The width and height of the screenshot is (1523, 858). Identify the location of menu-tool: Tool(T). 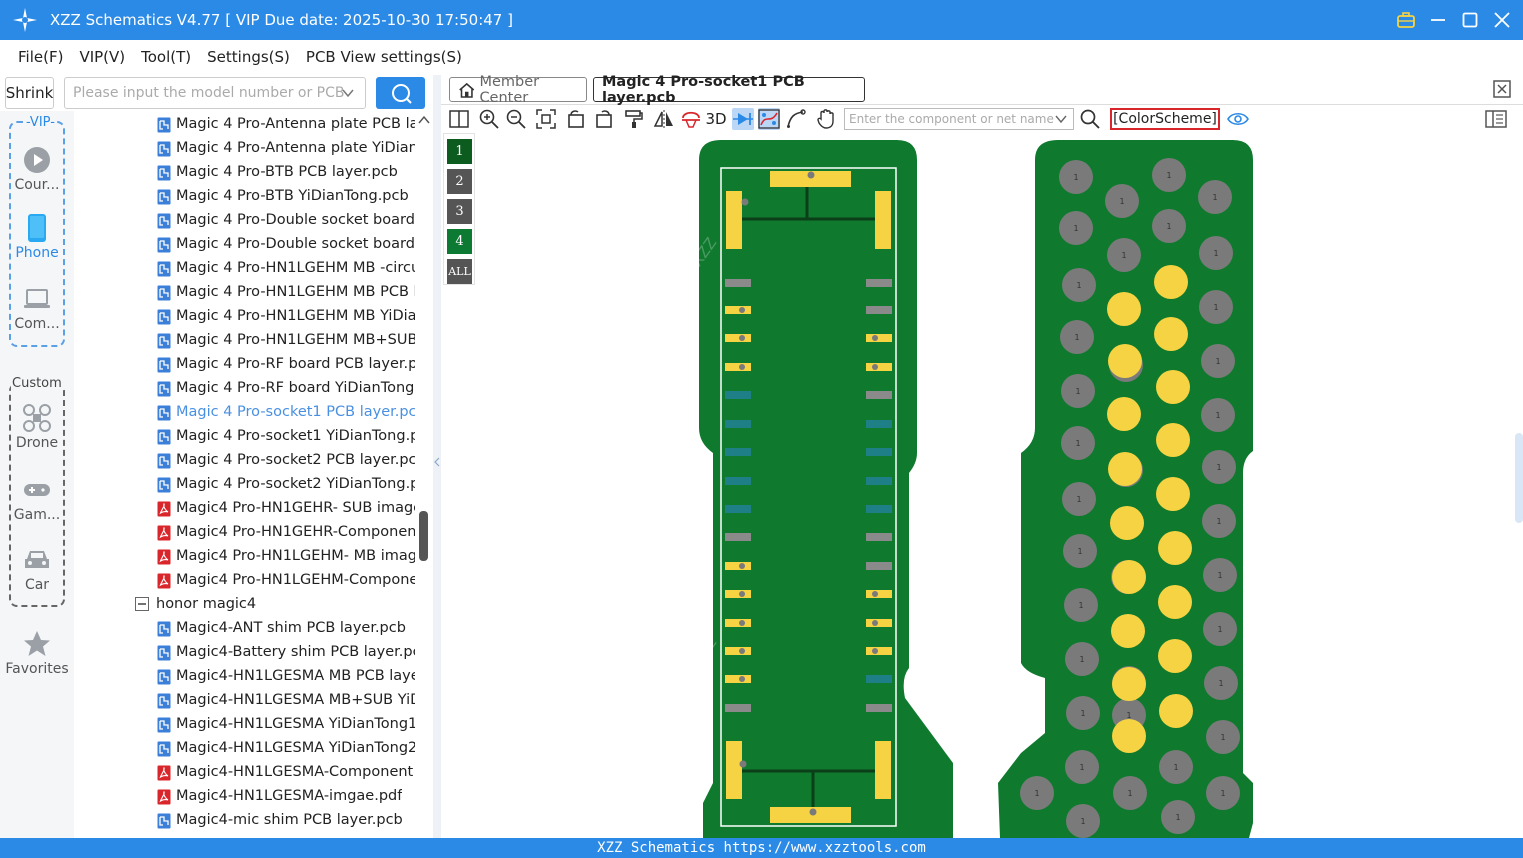
(166, 57).